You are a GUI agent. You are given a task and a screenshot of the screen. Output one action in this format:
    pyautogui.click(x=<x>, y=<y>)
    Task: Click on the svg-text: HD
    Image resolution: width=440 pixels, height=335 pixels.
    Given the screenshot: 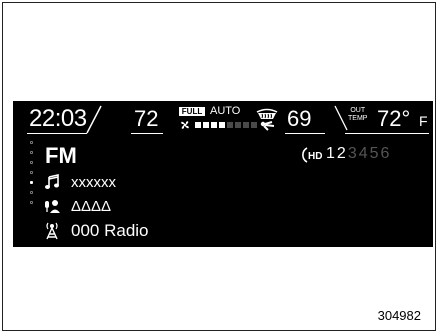 What is the action you would take?
    pyautogui.click(x=315, y=156)
    